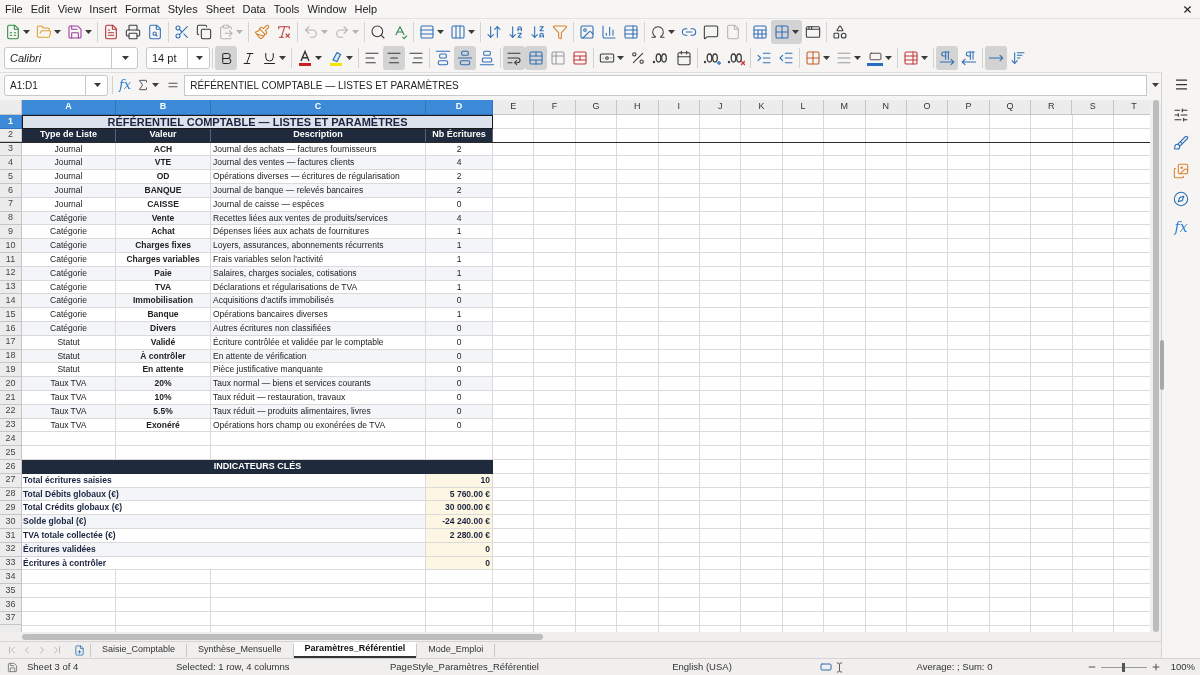 The width and height of the screenshot is (1200, 675). Describe the element at coordinates (1093, 107) in the screenshot. I see `column-header: S` at that location.